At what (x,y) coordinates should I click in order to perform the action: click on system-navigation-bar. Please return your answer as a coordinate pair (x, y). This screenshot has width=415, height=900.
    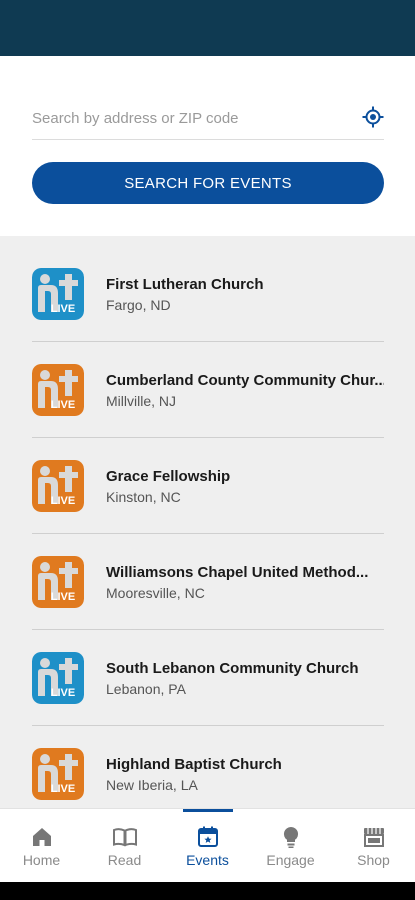
    Looking at the image, I should click on (207, 891).